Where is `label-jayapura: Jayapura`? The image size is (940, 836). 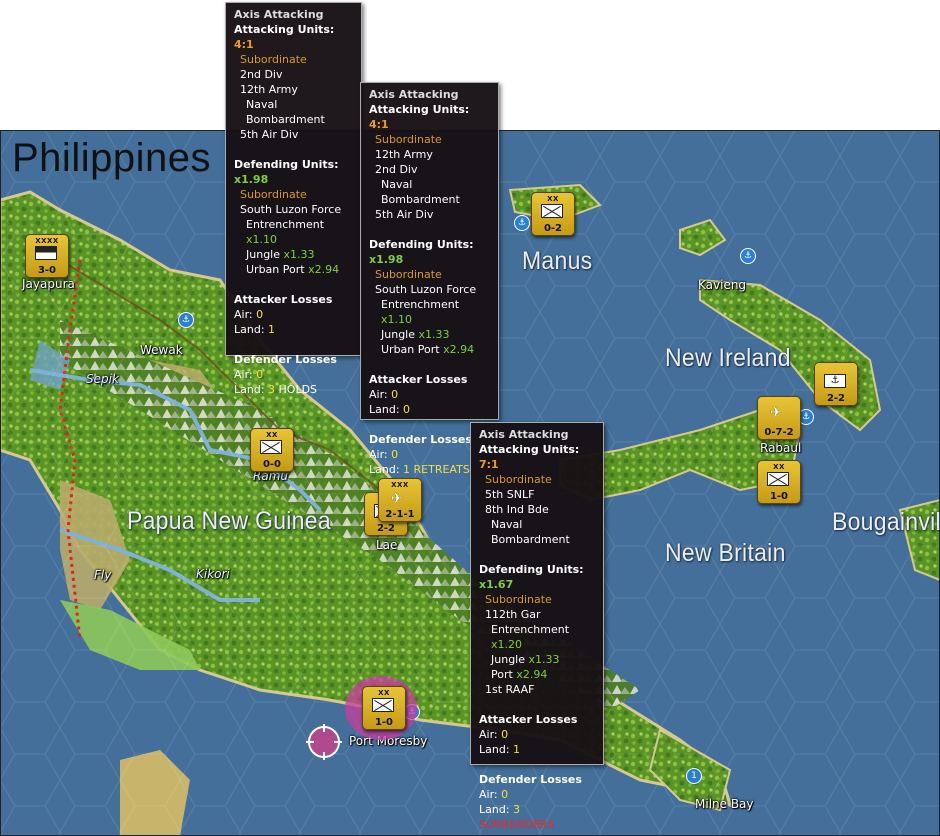
label-jayapura: Jayapura is located at coordinates (48, 284).